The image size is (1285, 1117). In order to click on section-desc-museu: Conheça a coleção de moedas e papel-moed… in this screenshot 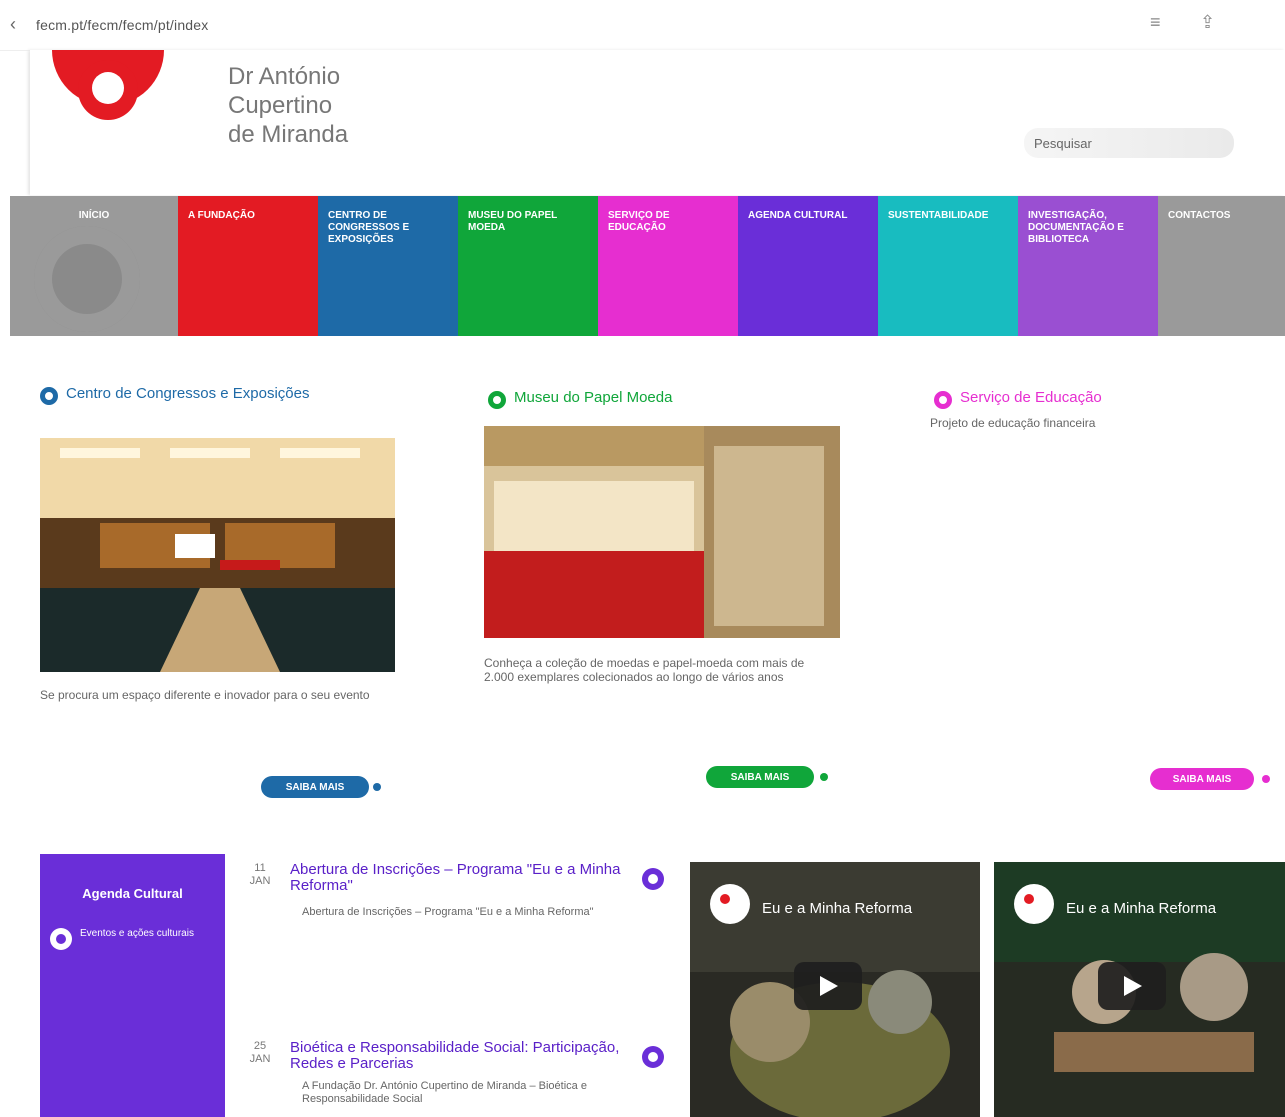, I will do `click(644, 670)`.